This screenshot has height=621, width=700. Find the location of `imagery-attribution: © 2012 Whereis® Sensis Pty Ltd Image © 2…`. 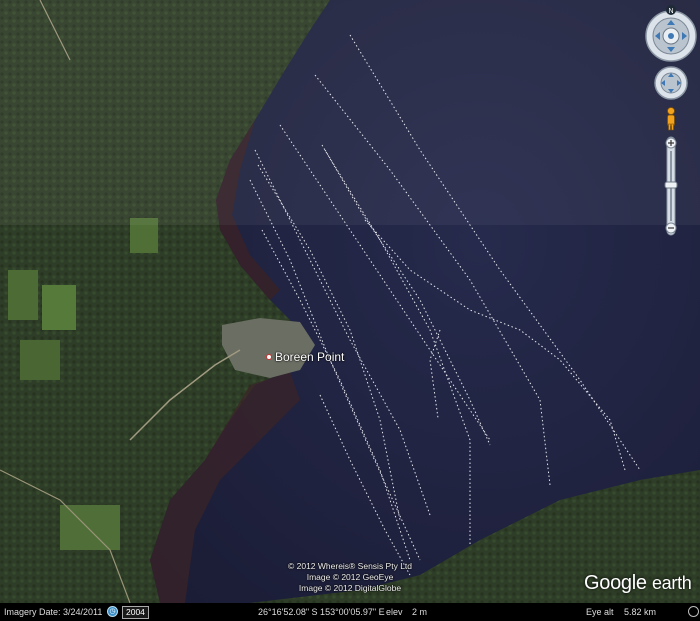

imagery-attribution: © 2012 Whereis® Sensis Pty Ltd Image © 2… is located at coordinates (350, 577).